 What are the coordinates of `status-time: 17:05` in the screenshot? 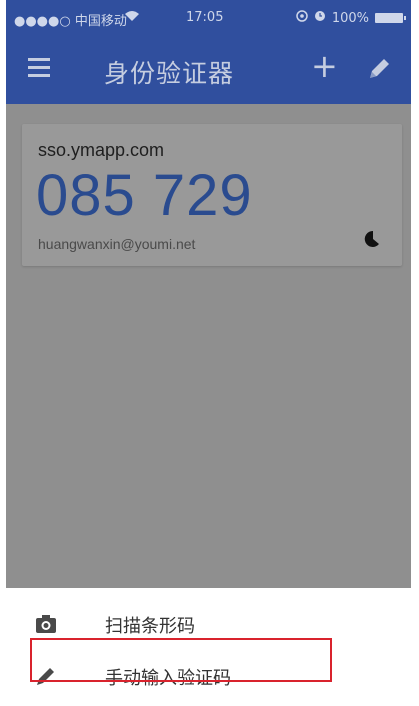 It's located at (205, 17).